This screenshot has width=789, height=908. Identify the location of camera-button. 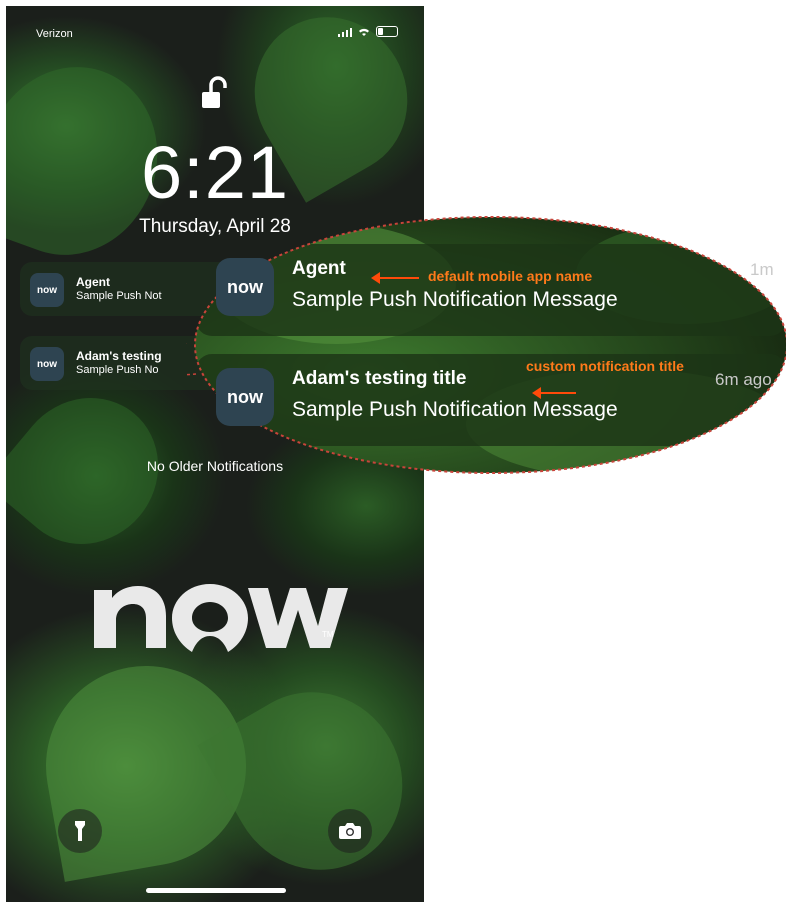
(350, 831).